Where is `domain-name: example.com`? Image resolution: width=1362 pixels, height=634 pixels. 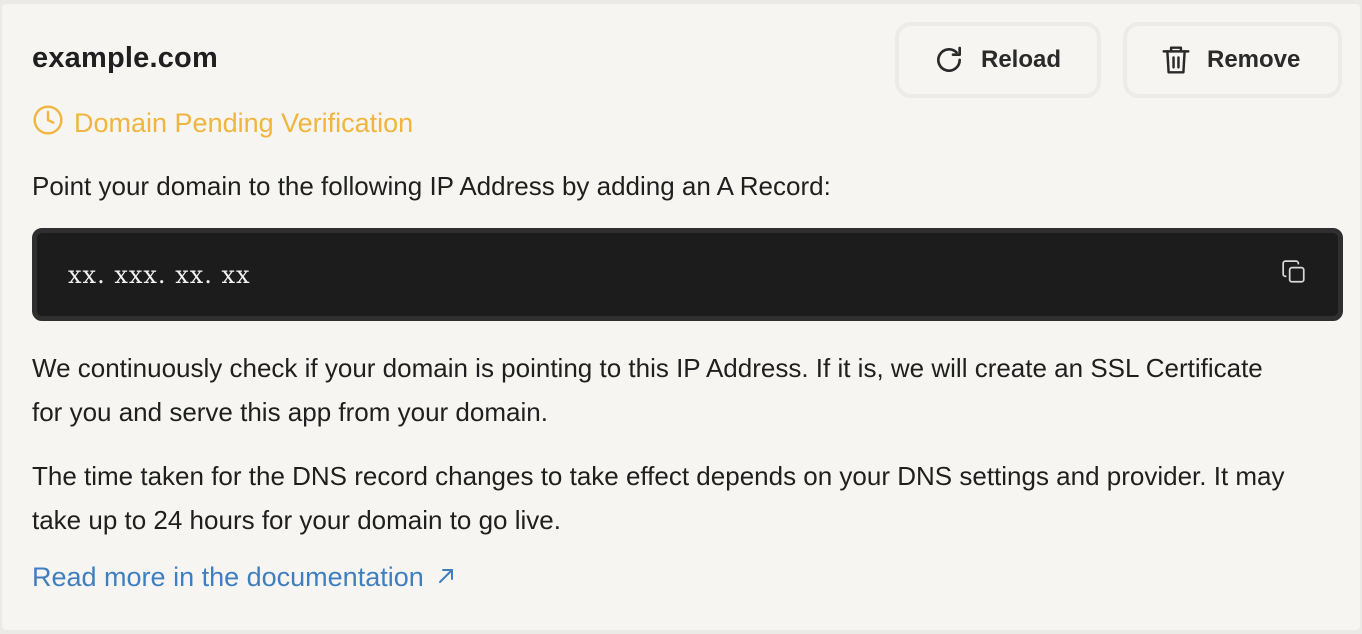 domain-name: example.com is located at coordinates (125, 58).